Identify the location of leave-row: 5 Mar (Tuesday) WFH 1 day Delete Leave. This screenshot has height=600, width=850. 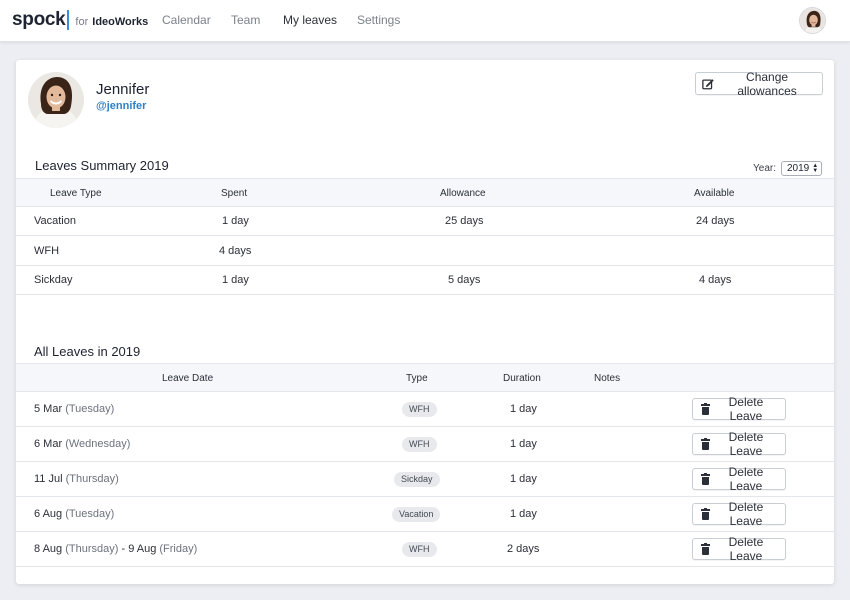
(425, 409).